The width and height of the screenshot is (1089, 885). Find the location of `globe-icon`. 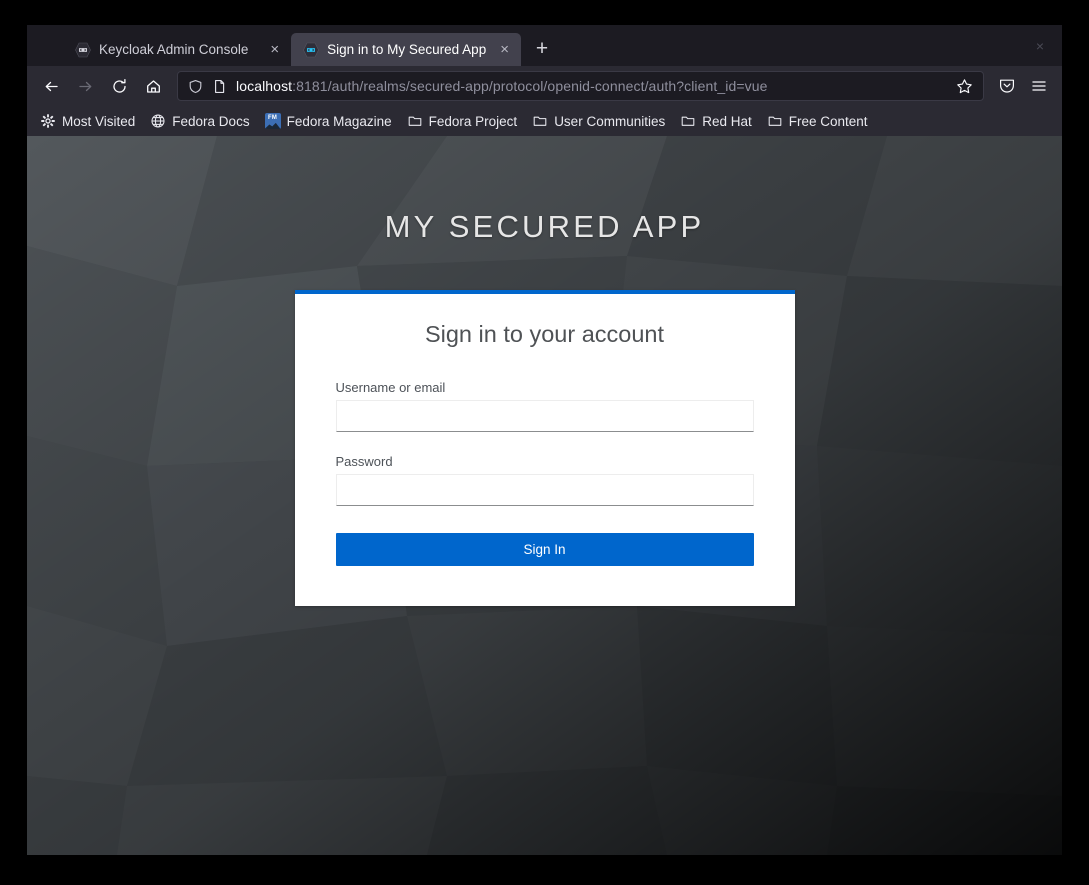

globe-icon is located at coordinates (158, 121).